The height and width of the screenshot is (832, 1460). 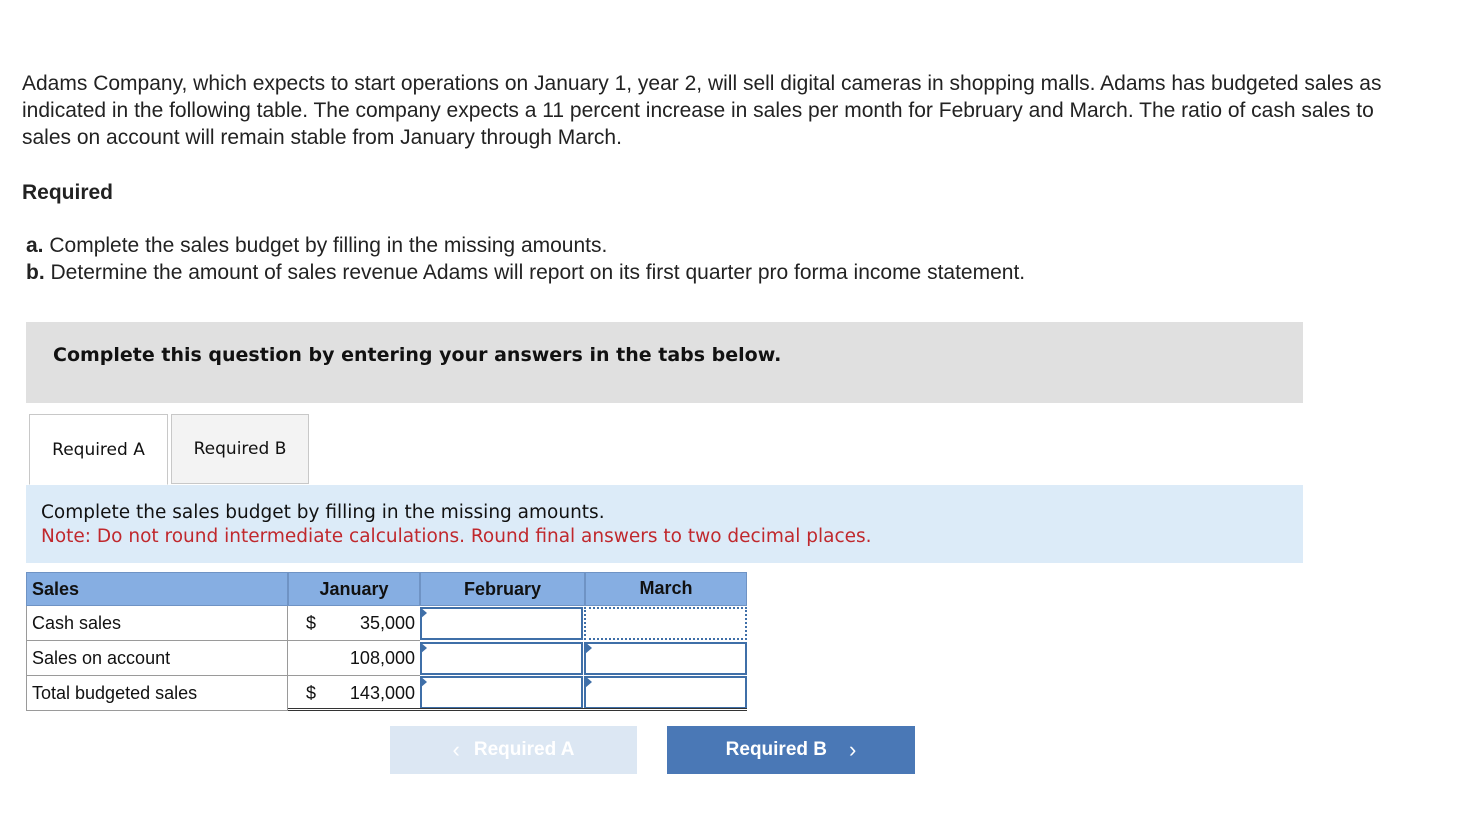 I want to click on january-sales-on-account-value: 108,000, so click(x=382, y=658).